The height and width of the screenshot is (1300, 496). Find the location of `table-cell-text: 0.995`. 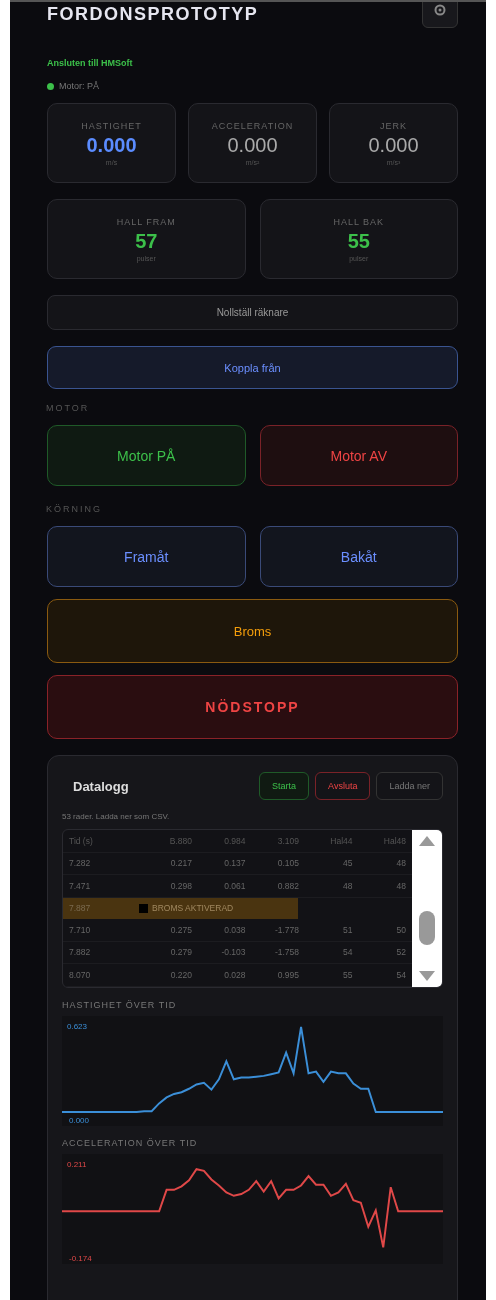

table-cell-text: 0.995 is located at coordinates (287, 974).